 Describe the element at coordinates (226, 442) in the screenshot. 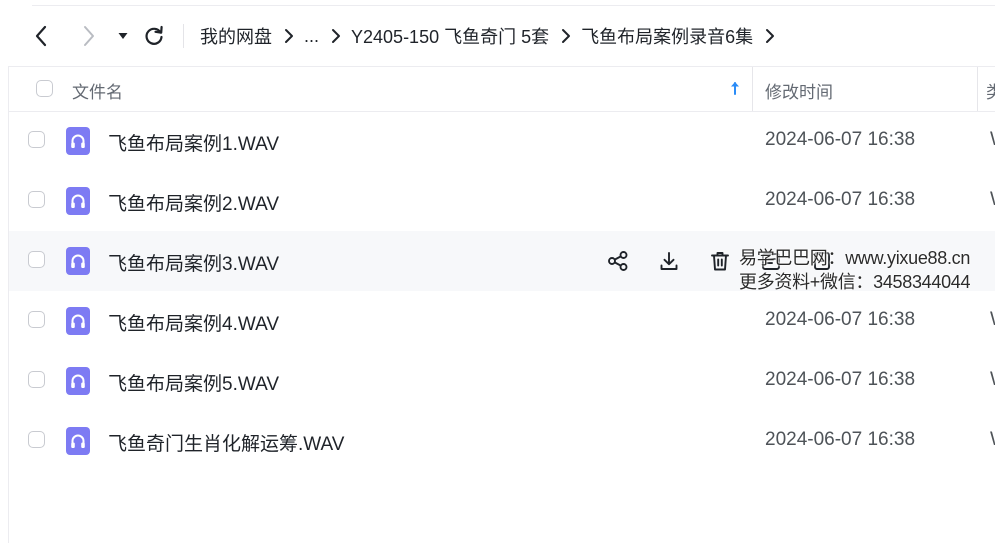

I see `file-name: 飞鱼奇门生肖化解运筹.WAV` at that location.